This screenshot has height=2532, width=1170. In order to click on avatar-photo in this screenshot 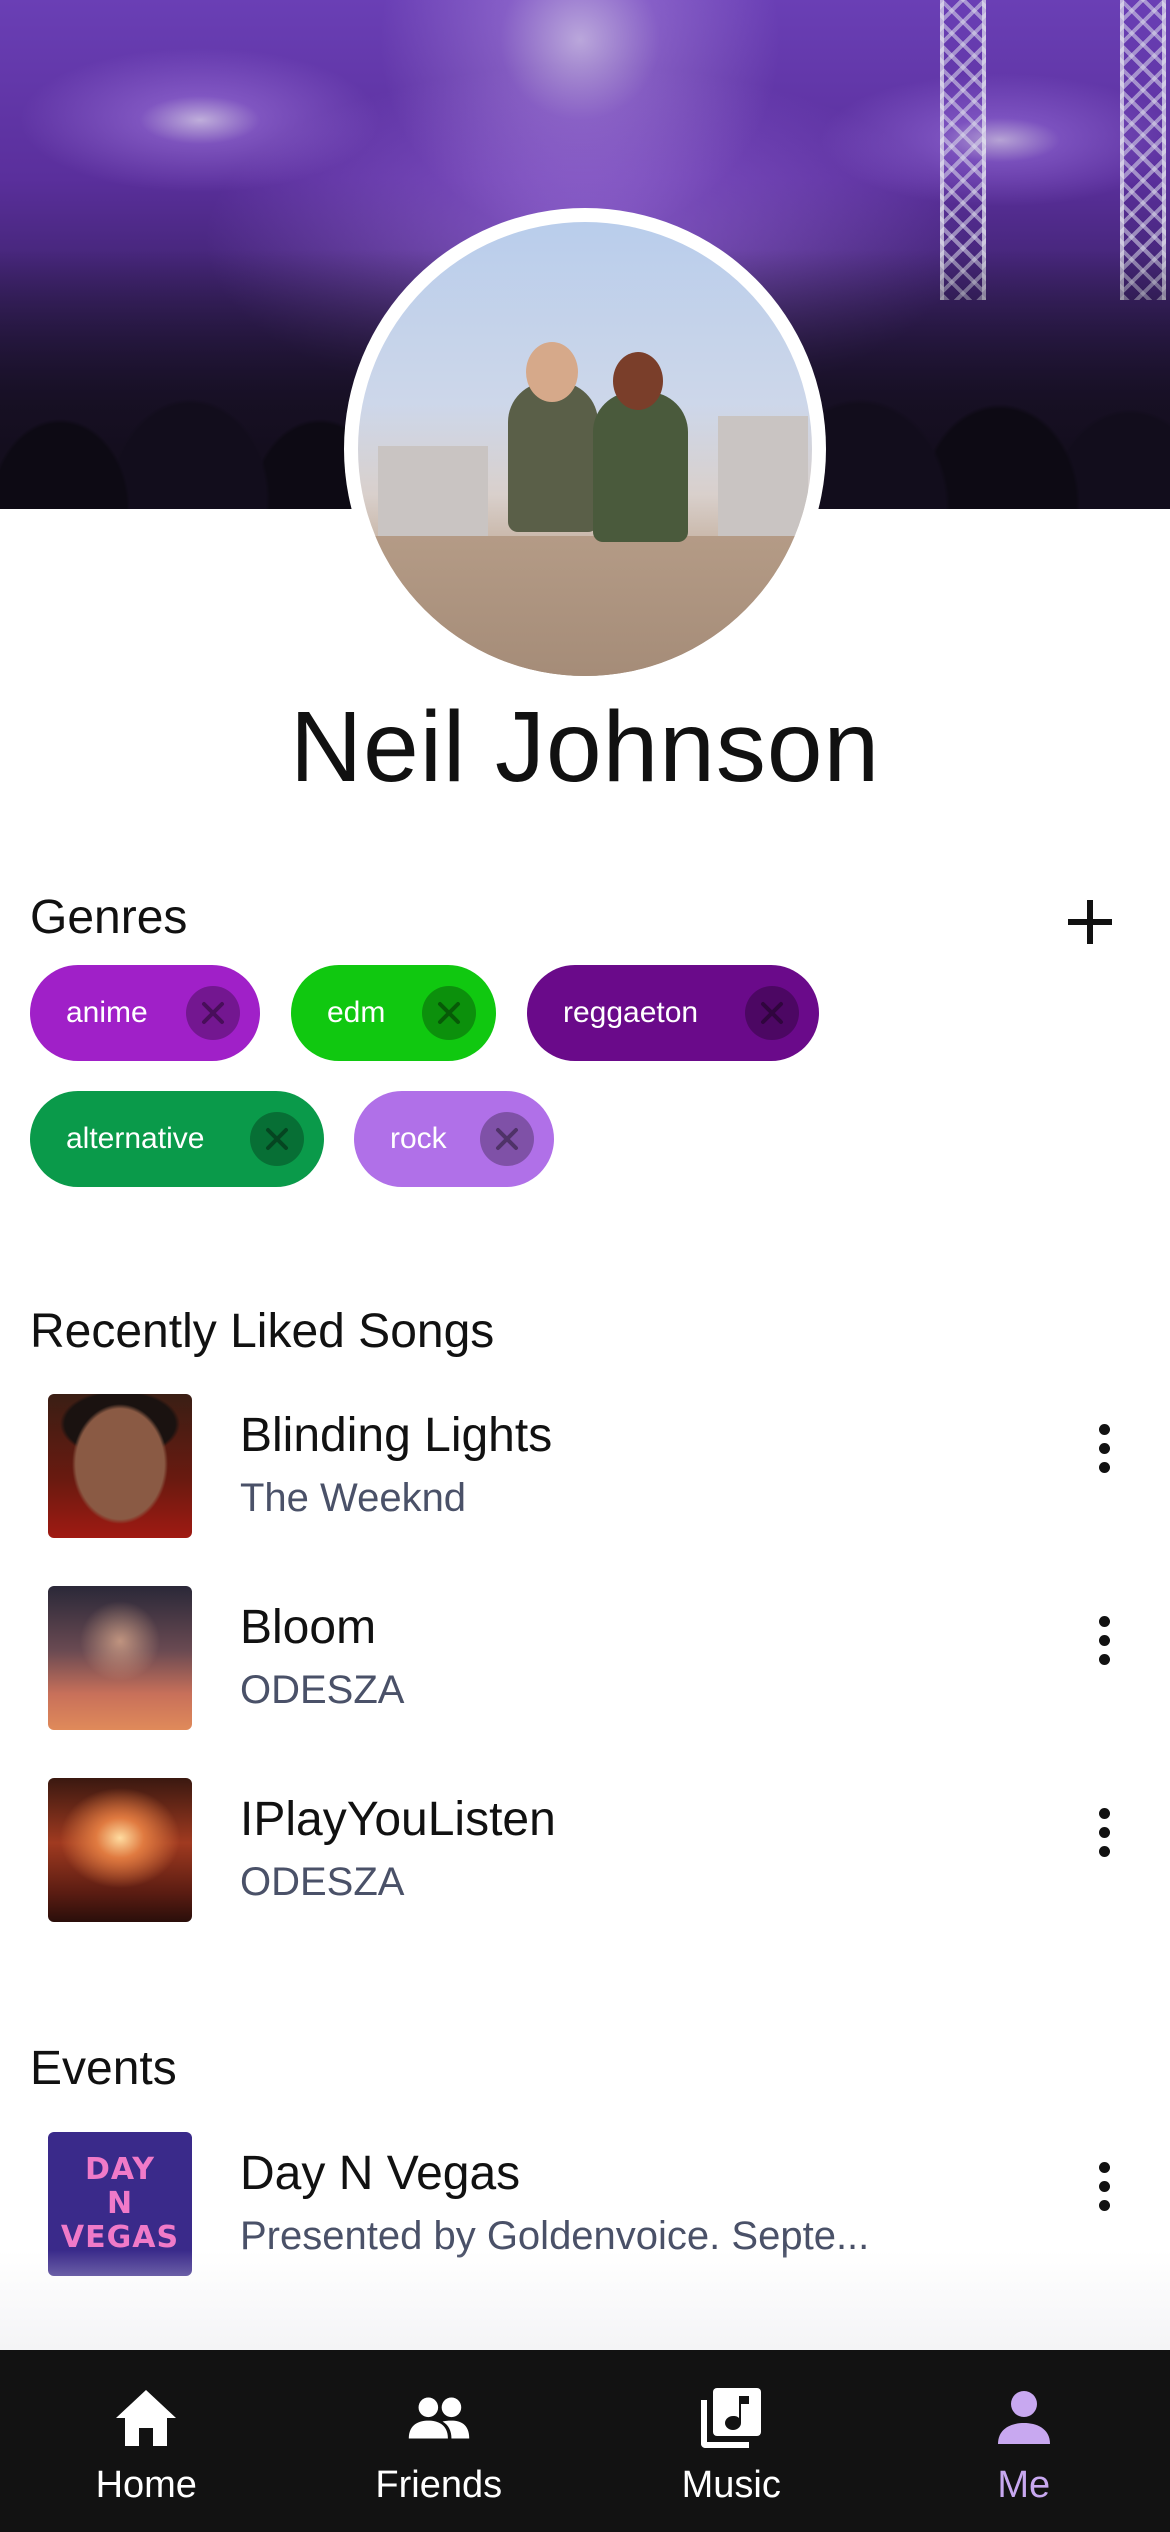, I will do `click(585, 449)`.